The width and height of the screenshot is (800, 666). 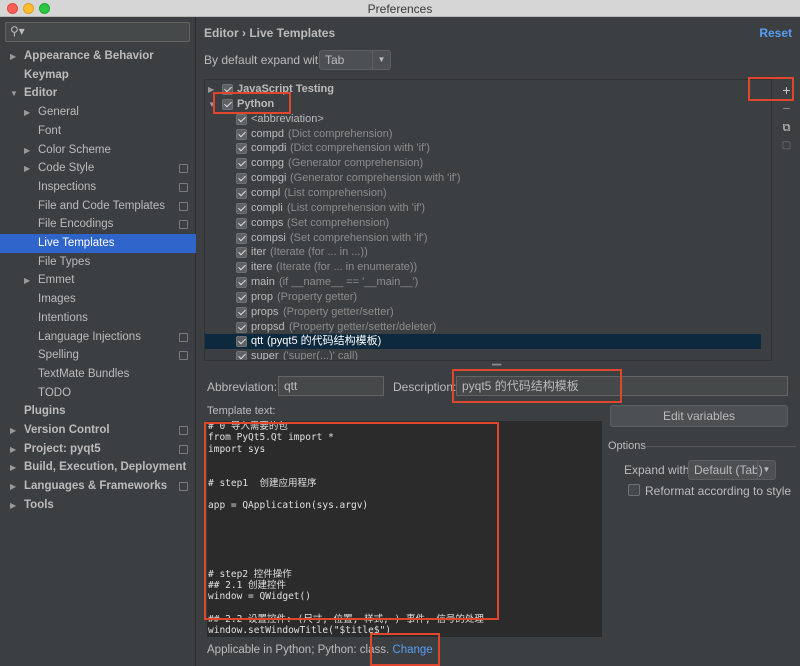 I want to click on template-description: (Generator comprehension with 'if'), so click(x=375, y=178).